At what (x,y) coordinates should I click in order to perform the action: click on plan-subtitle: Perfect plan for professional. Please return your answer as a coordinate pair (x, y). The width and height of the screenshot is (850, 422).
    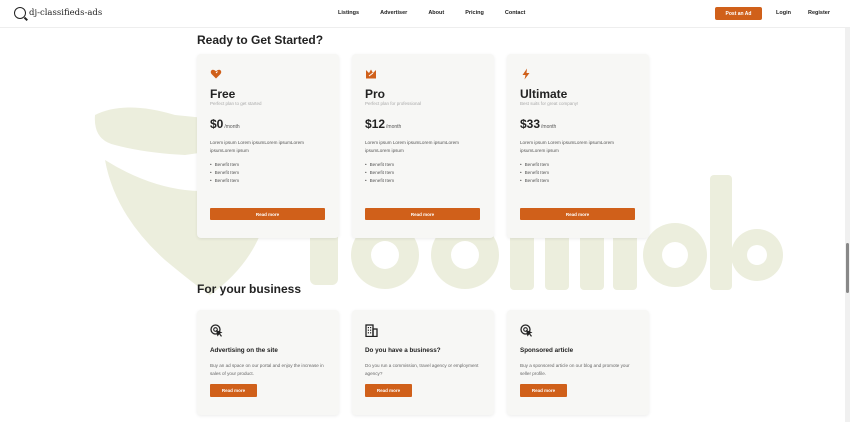
    Looking at the image, I should click on (393, 103).